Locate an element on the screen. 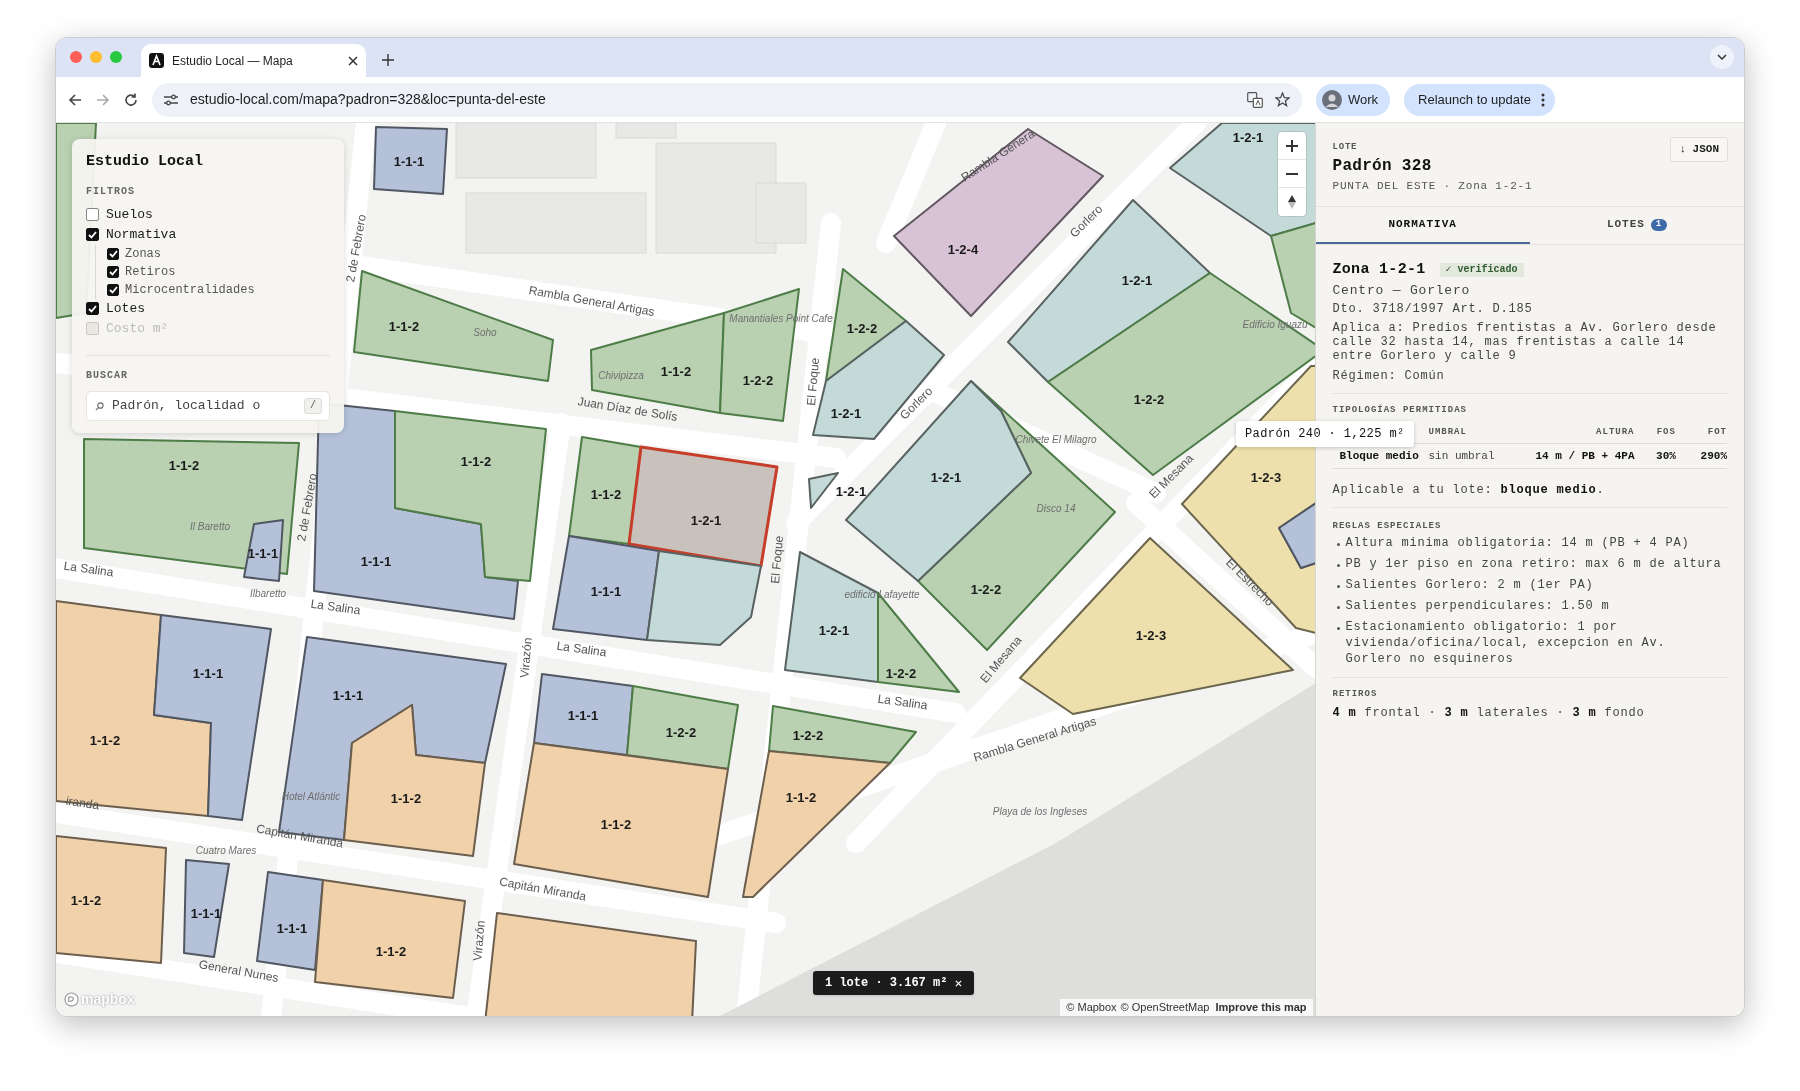 Image resolution: width=1800 pixels, height=1091 pixels. avatar-icon is located at coordinates (1332, 99).